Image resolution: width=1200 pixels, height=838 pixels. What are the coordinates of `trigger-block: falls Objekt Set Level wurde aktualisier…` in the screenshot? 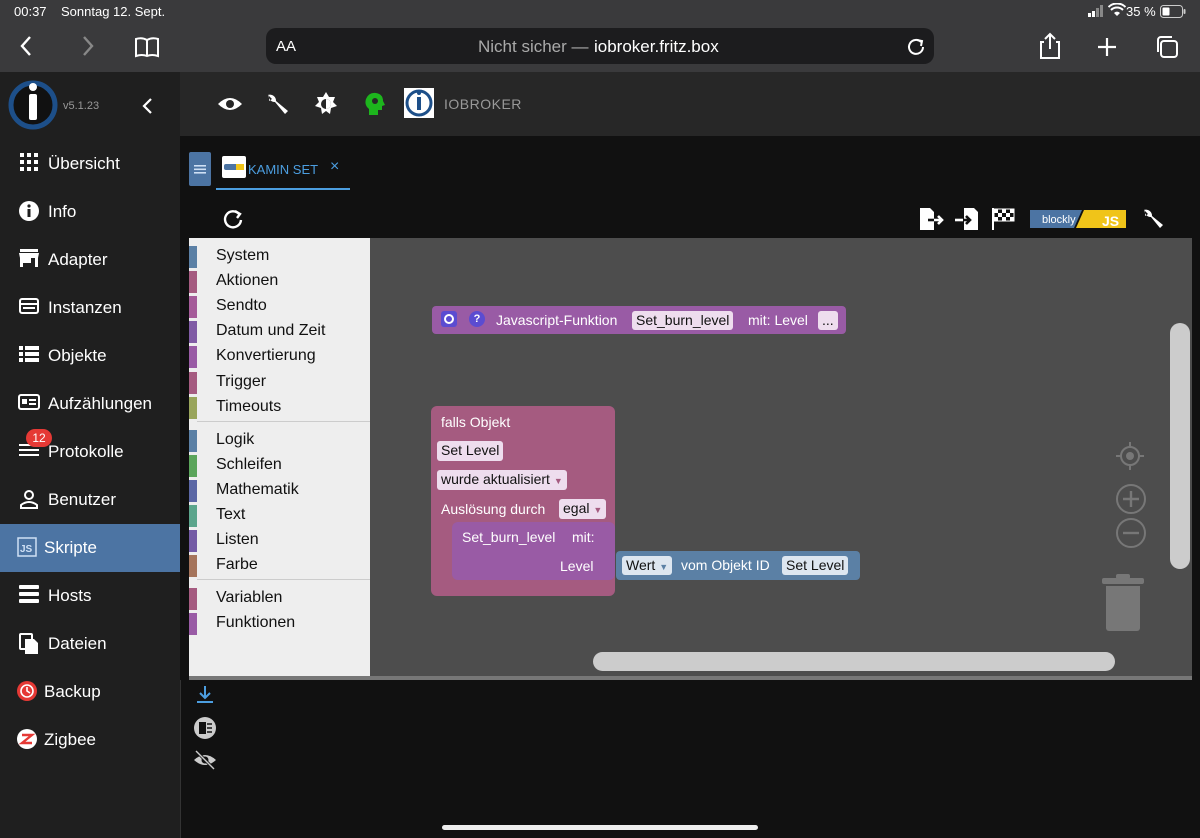 It's located at (523, 501).